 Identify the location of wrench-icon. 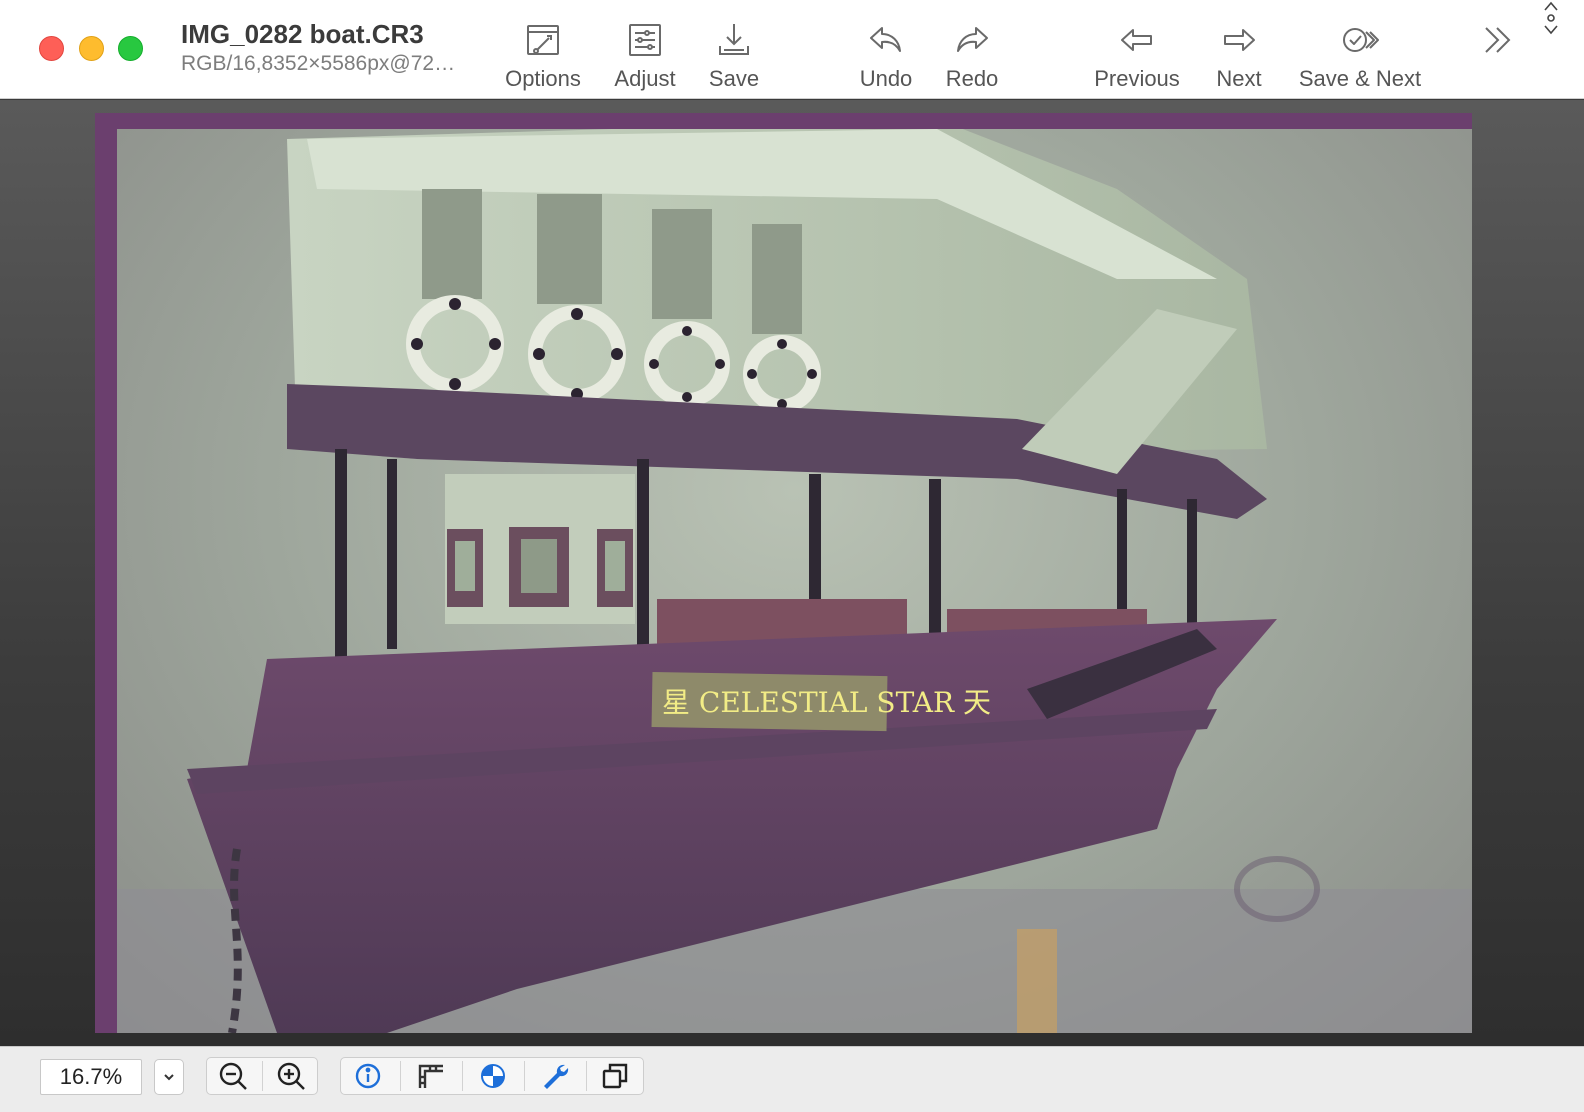
(556, 1076).